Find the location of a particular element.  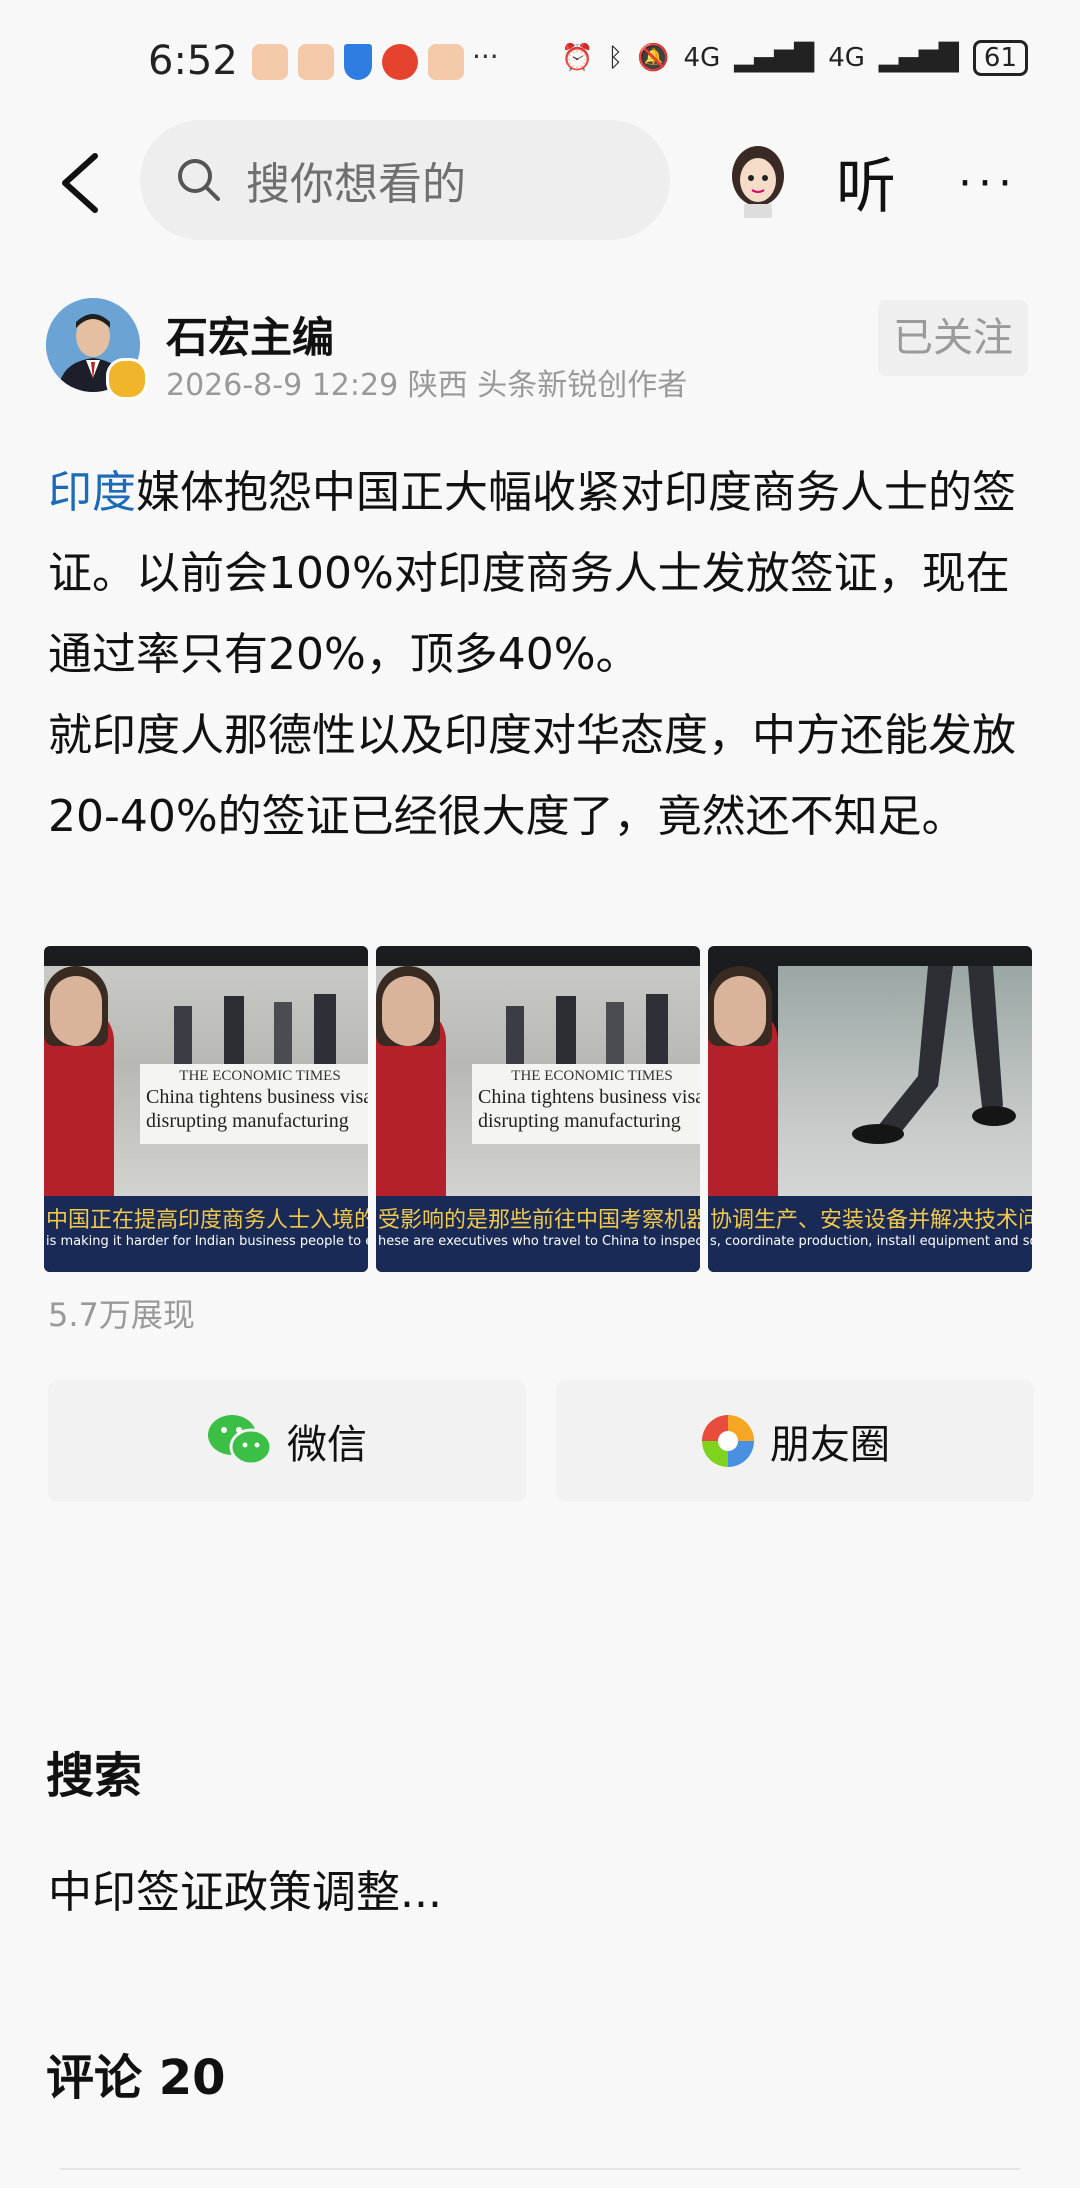

ai-avatar-icon is located at coordinates (758, 180).